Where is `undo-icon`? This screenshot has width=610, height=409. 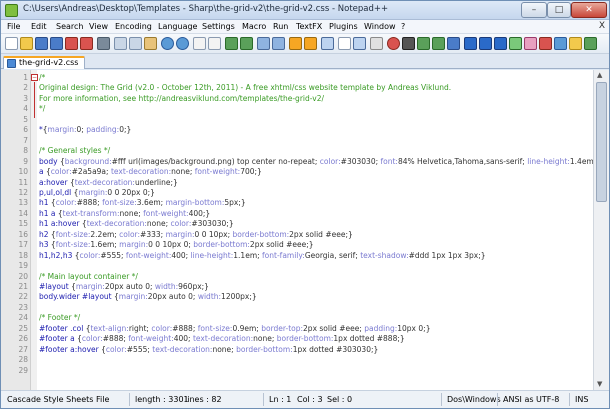 undo-icon is located at coordinates (167, 43).